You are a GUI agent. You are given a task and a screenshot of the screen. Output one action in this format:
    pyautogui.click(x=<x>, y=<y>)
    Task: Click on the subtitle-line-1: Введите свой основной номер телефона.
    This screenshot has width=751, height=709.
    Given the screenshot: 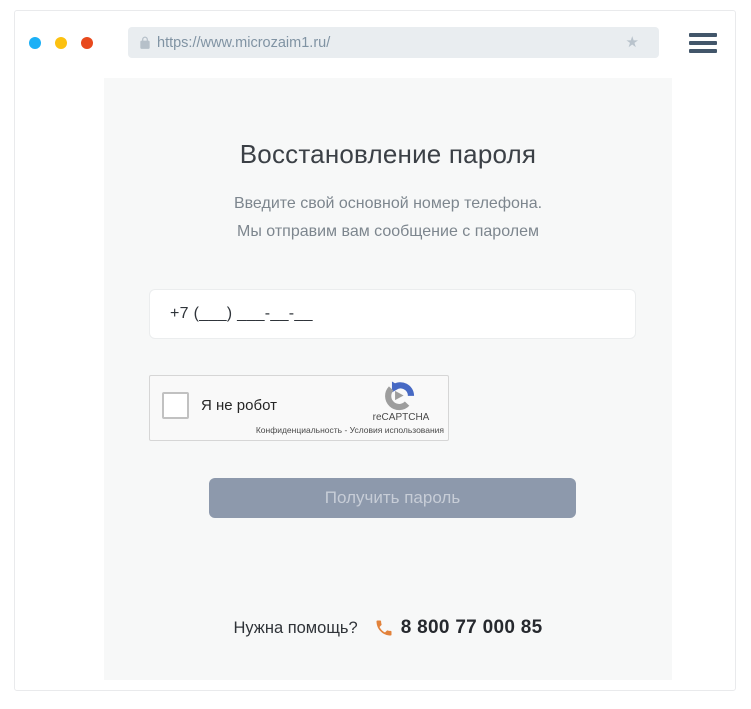 What is the action you would take?
    pyautogui.click(x=388, y=203)
    